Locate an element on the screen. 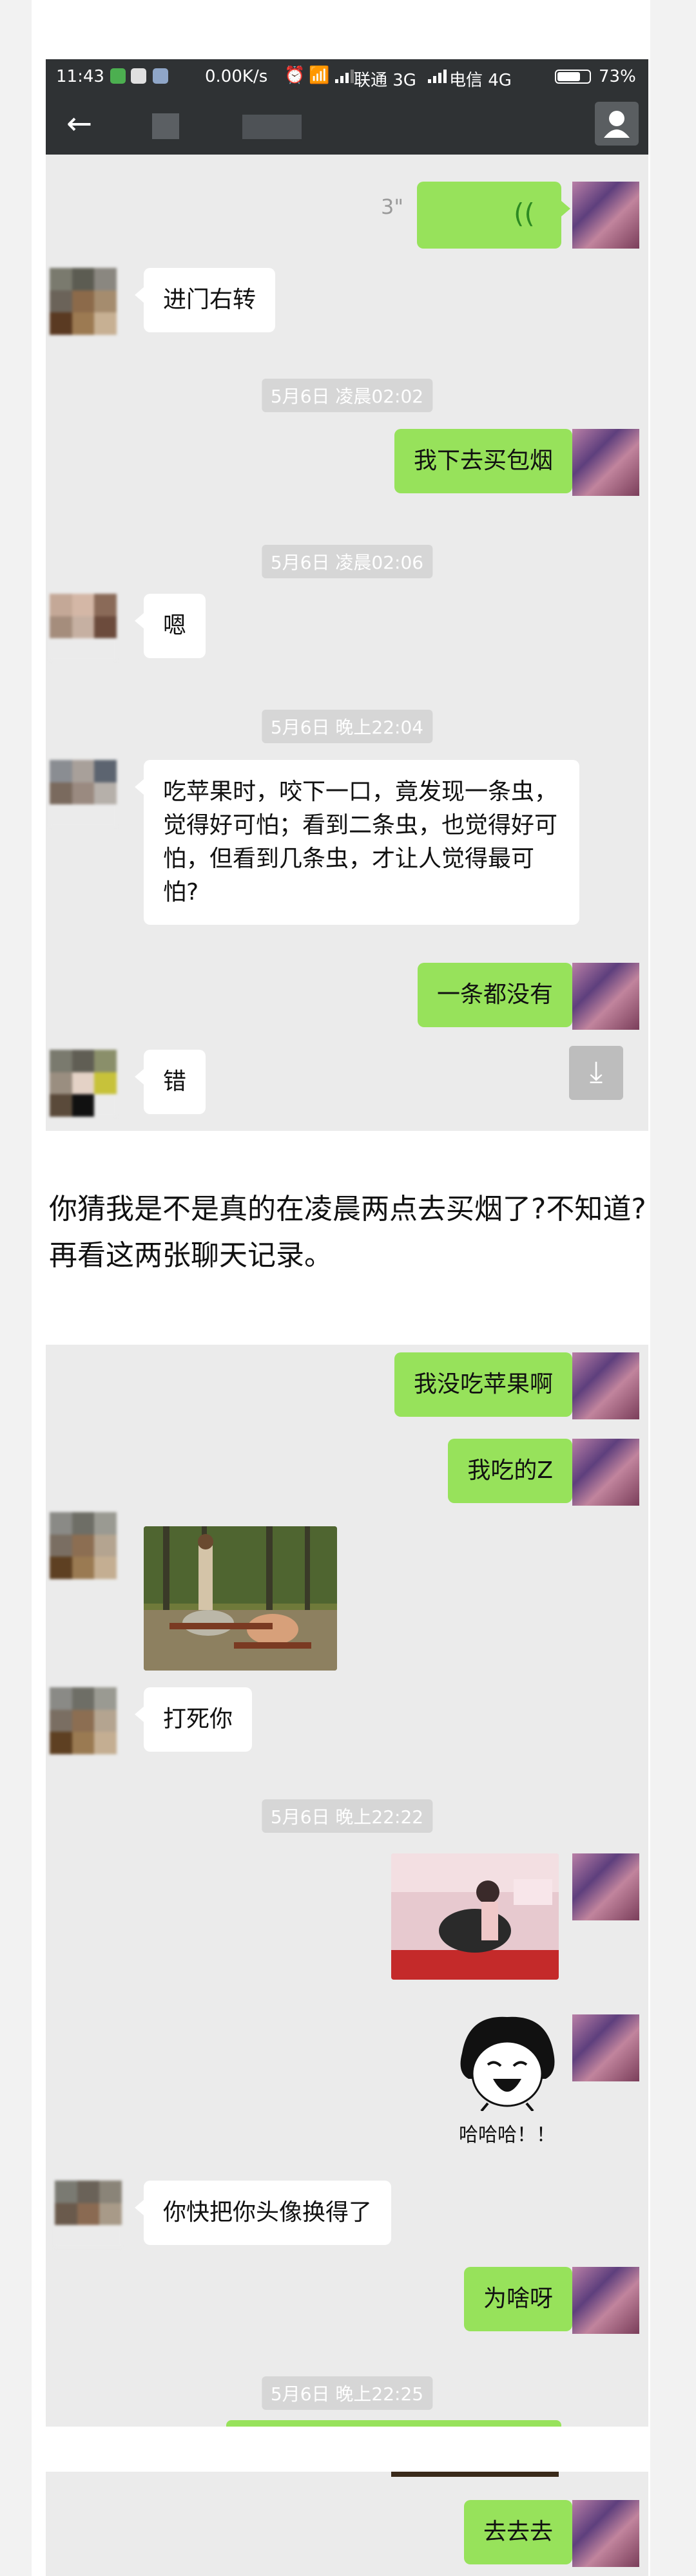  timestamp: 5月6日 晚上22:25 is located at coordinates (347, 2393).